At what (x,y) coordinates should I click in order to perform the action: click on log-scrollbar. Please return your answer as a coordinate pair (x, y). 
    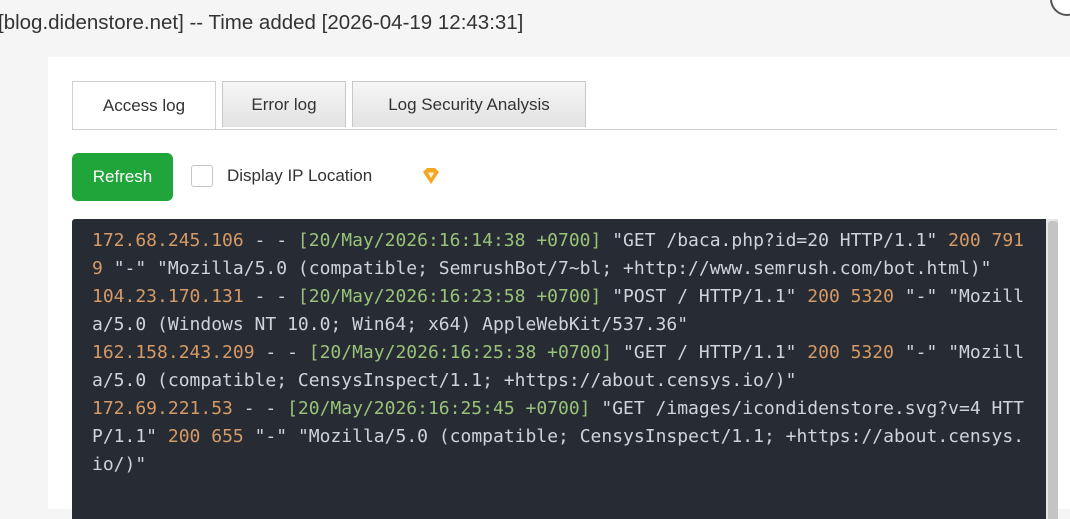
    Looking at the image, I should click on (1052, 369).